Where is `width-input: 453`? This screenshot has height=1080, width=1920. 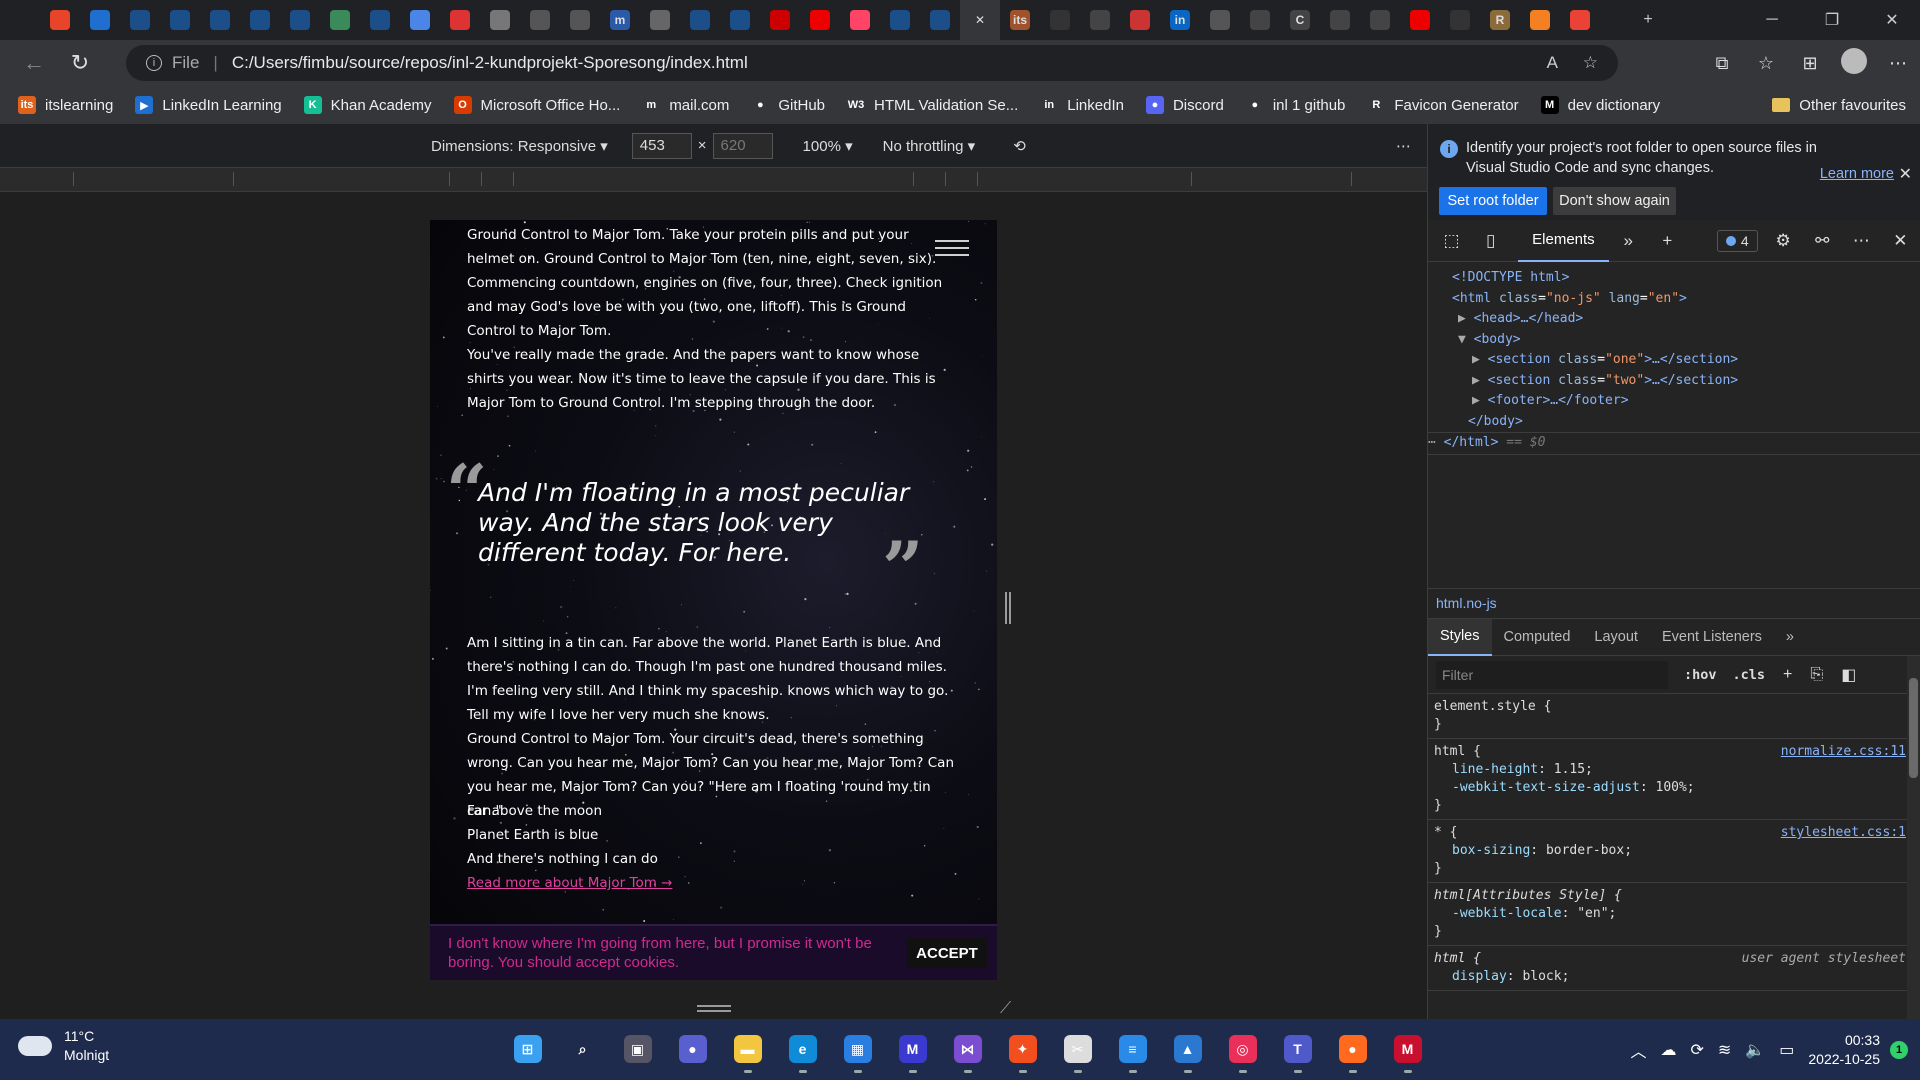 width-input: 453 is located at coordinates (661, 145).